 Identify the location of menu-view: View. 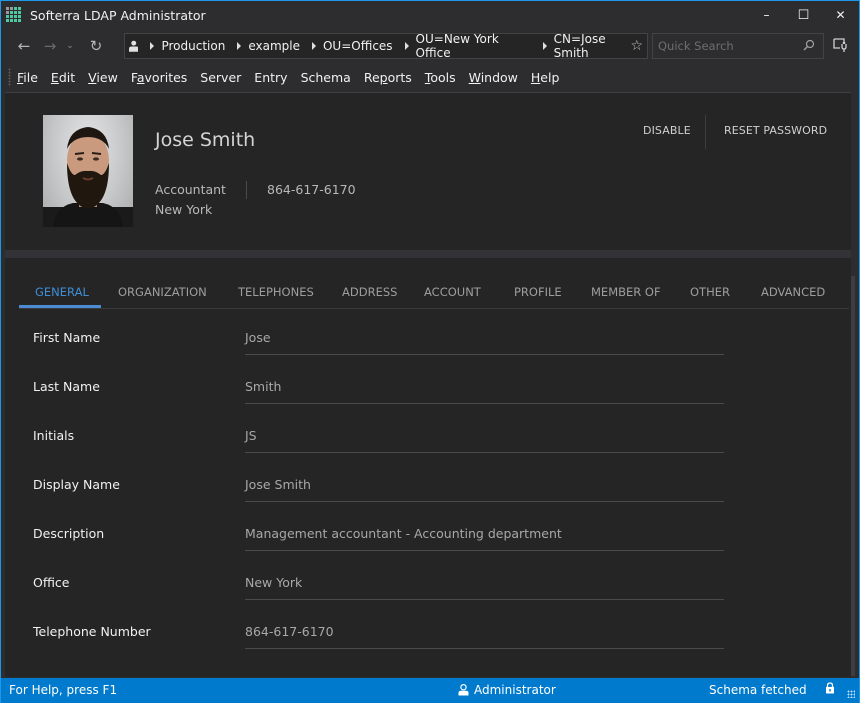
(103, 77).